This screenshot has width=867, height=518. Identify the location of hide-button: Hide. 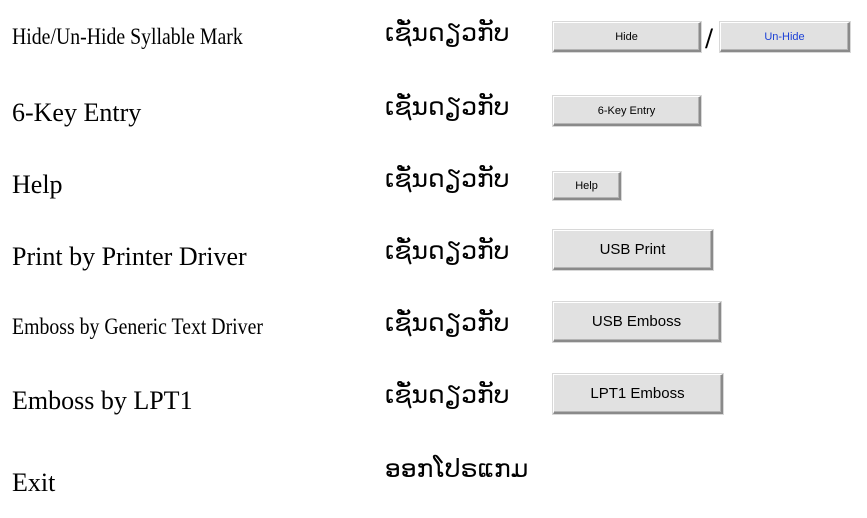
(627, 37).